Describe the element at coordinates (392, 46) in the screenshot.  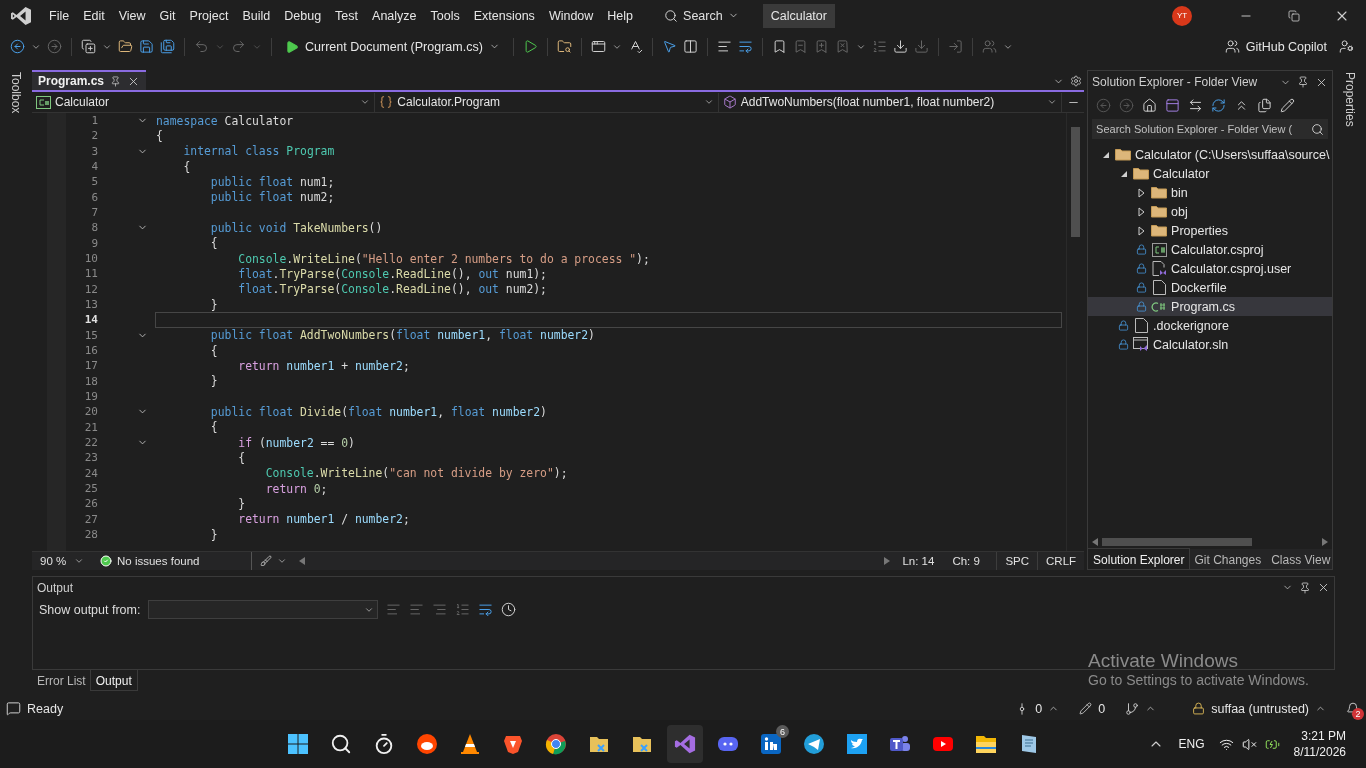
I see `run-button: Current Document (Program.cs)` at that location.